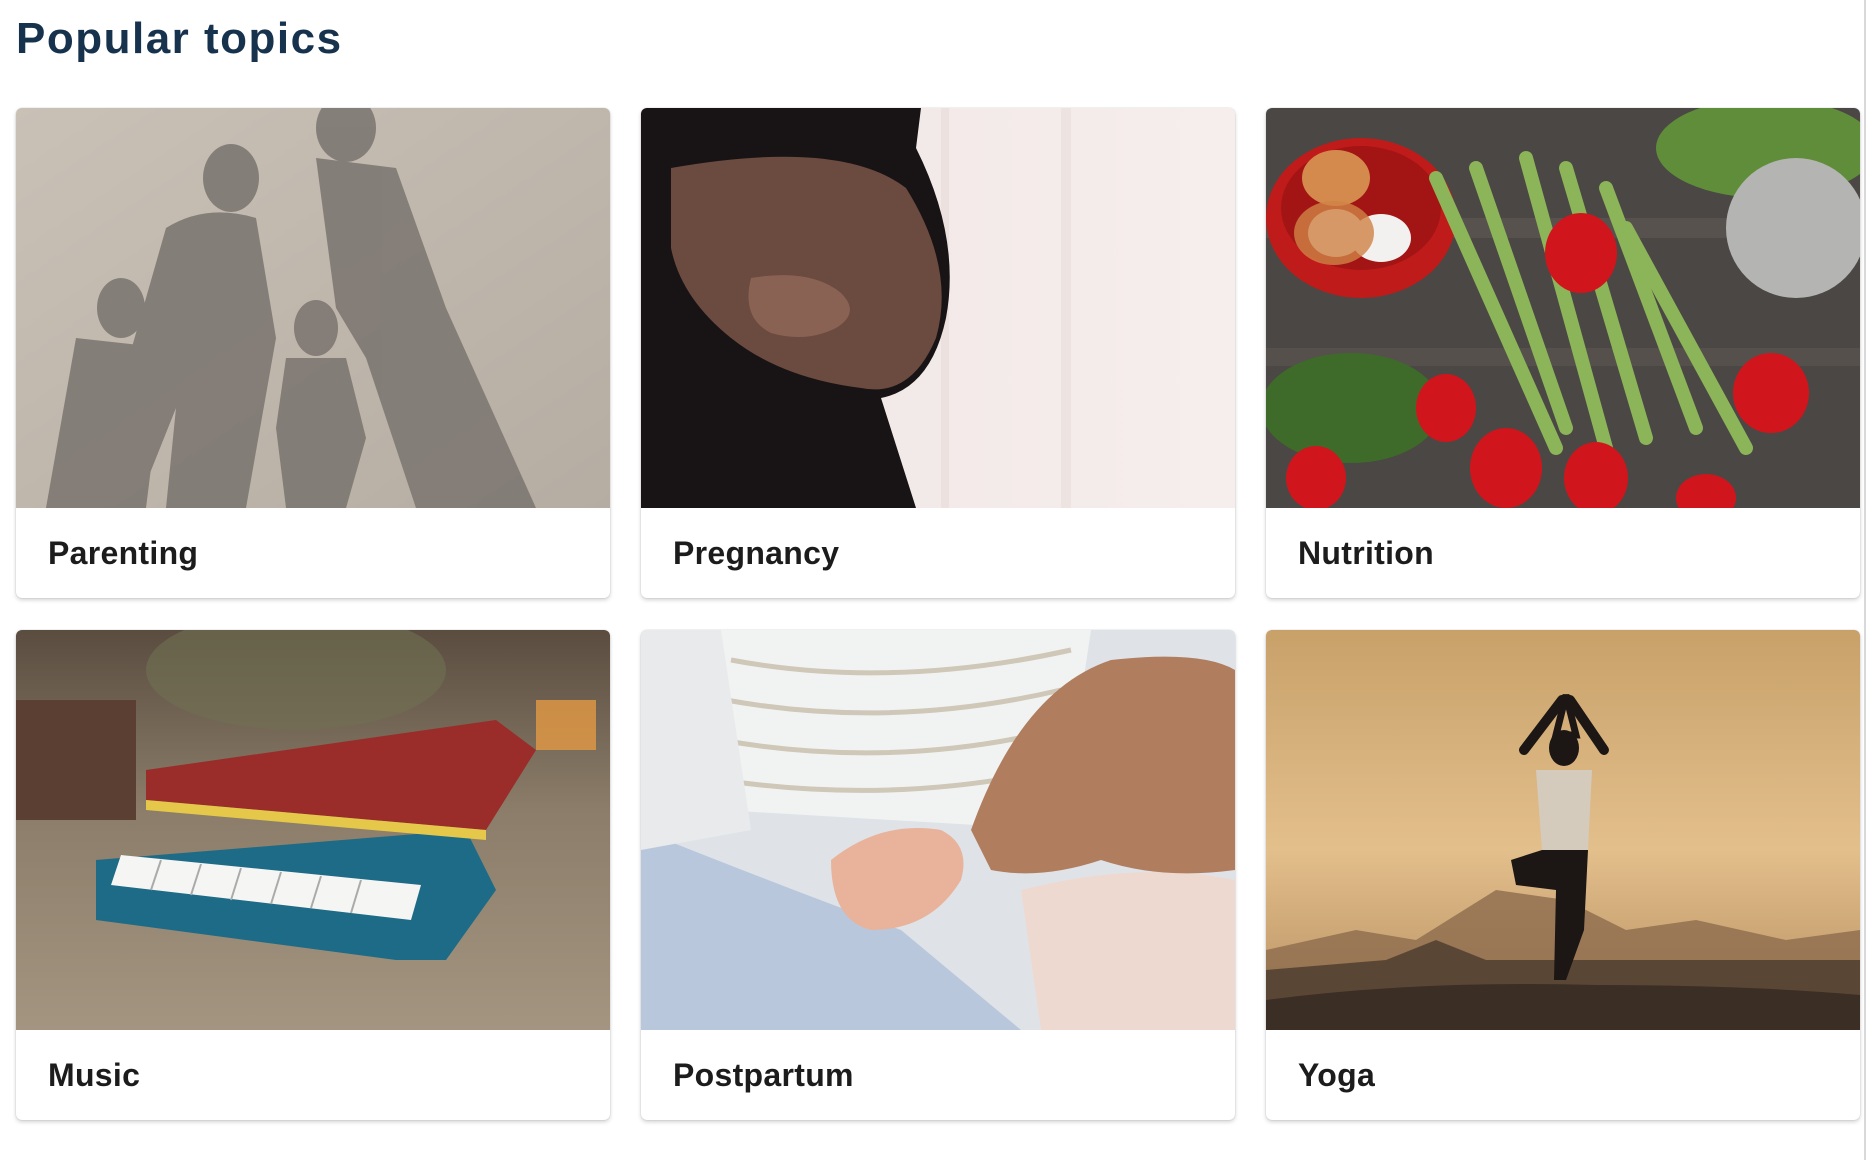  I want to click on topic-label: Pregnancy, so click(756, 553).